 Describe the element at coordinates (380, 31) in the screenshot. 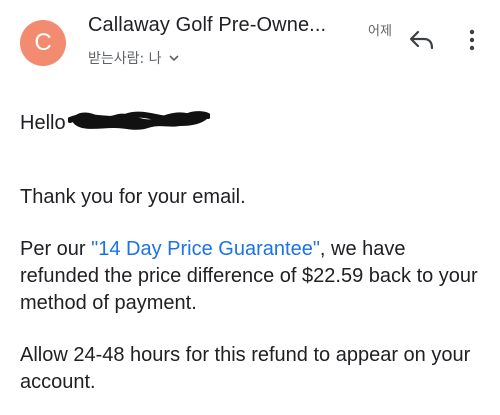

I see `email-date: 어제` at that location.